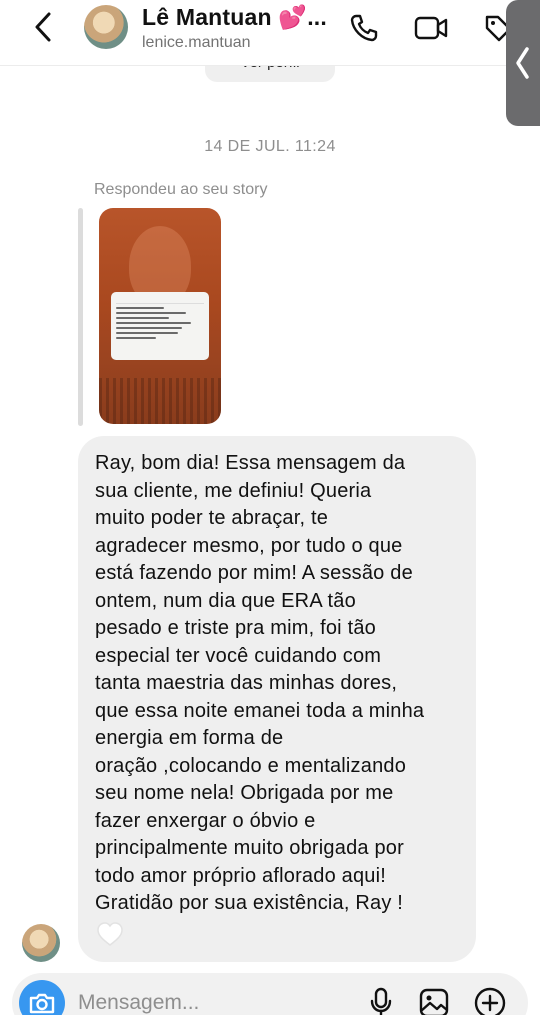 This screenshot has height=1015, width=540. I want to click on add-icon, so click(490, 1000).